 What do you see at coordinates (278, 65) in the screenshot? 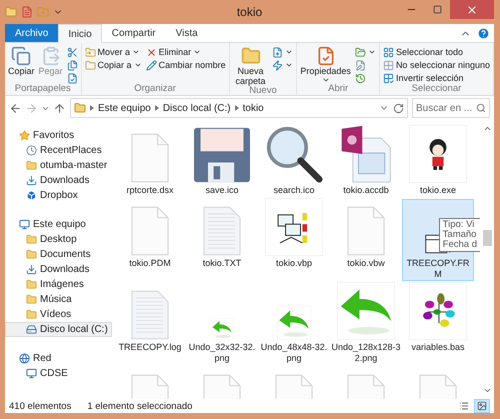
I see `lightning-icon` at bounding box center [278, 65].